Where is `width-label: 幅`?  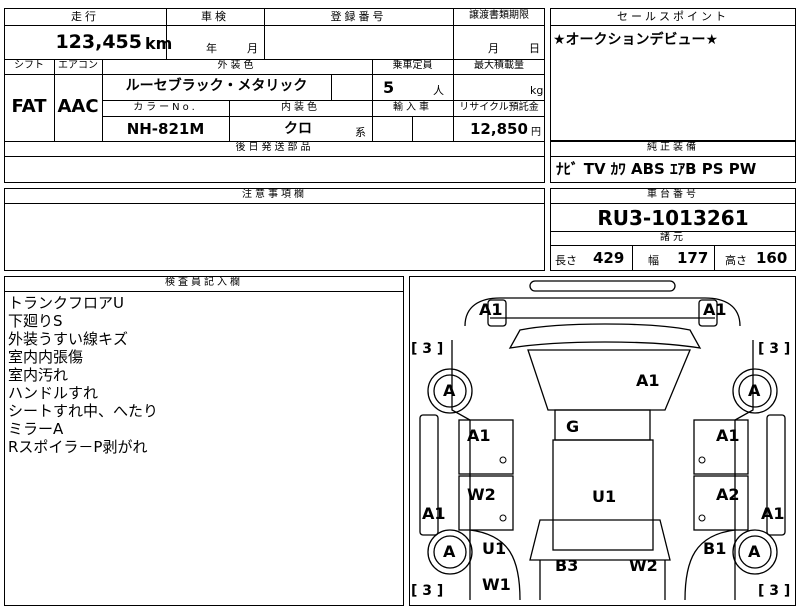
width-label: 幅 is located at coordinates (653, 260).